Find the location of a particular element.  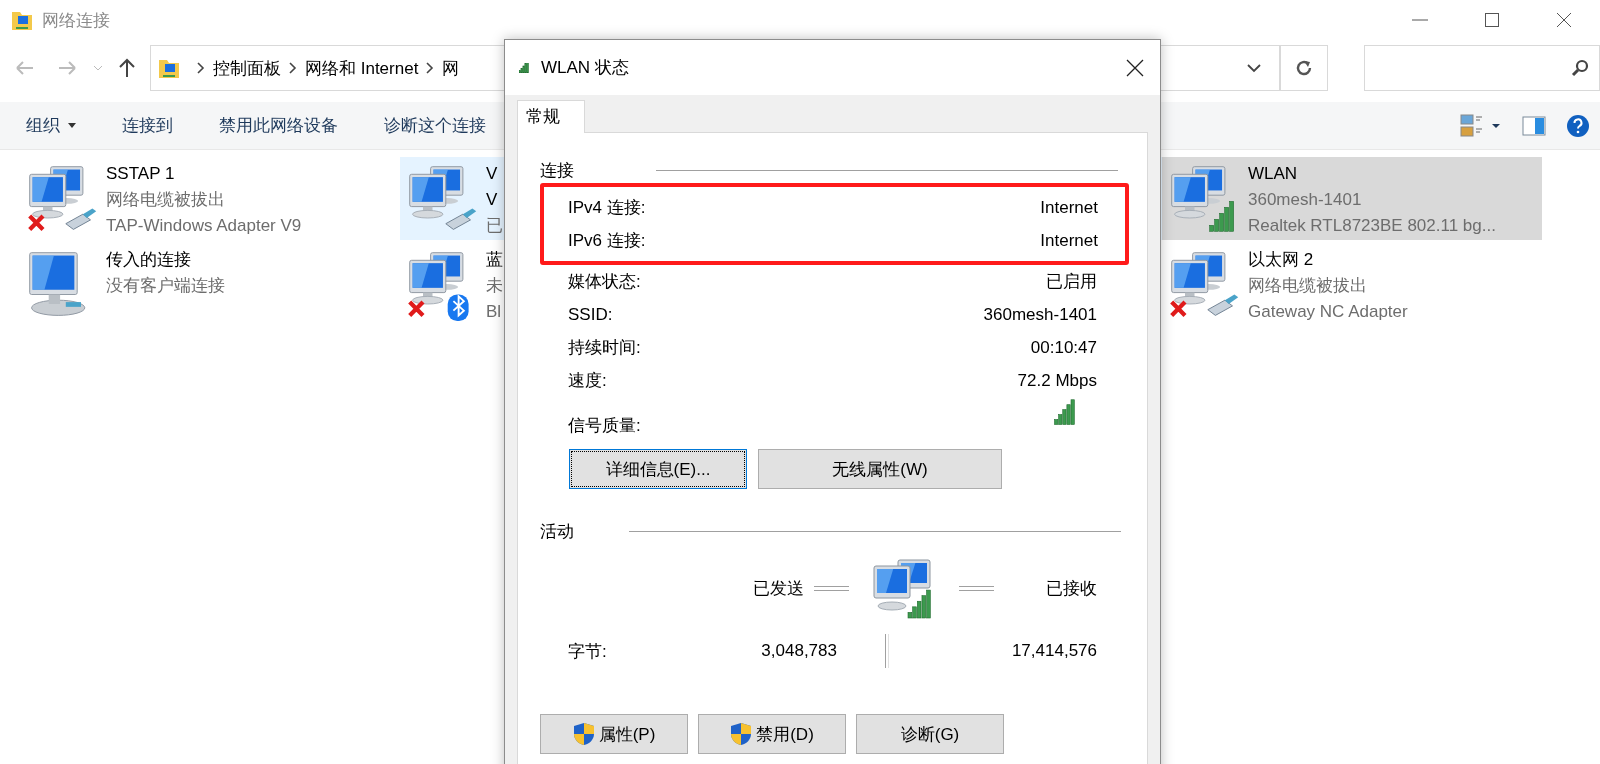

connection-detail: 360mesh-1401 is located at coordinates (1305, 200).